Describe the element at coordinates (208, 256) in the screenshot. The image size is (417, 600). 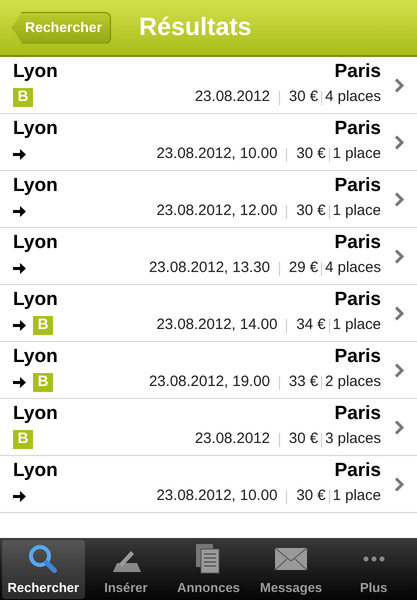
I see `result-row: Lyon Paris 23.08.2012, 13.30 29 € 4 places` at that location.